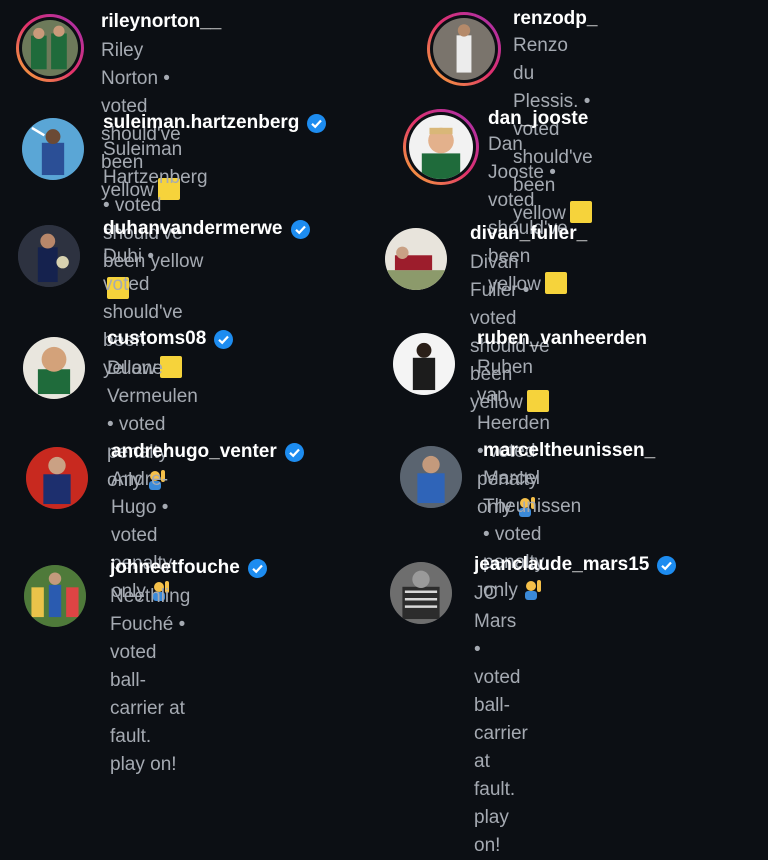 The image size is (768, 860). I want to click on avatar-renzodp, so click(464, 49).